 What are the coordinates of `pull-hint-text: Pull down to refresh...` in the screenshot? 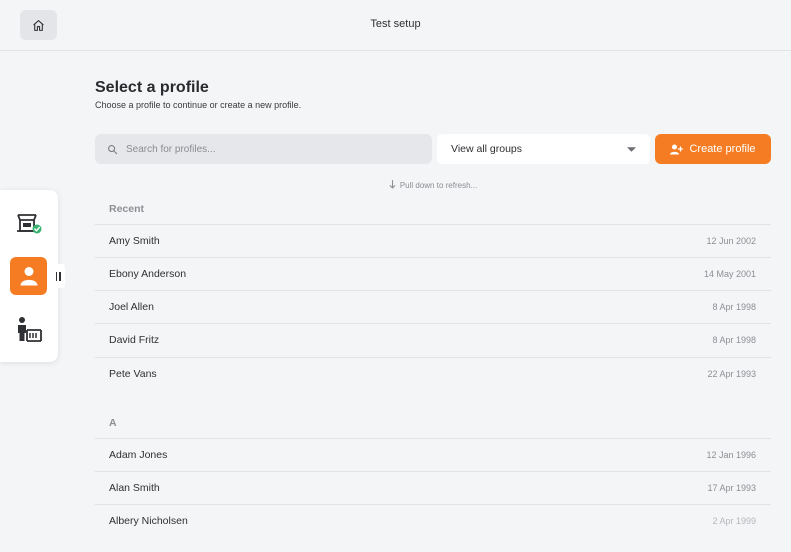 It's located at (438, 185).